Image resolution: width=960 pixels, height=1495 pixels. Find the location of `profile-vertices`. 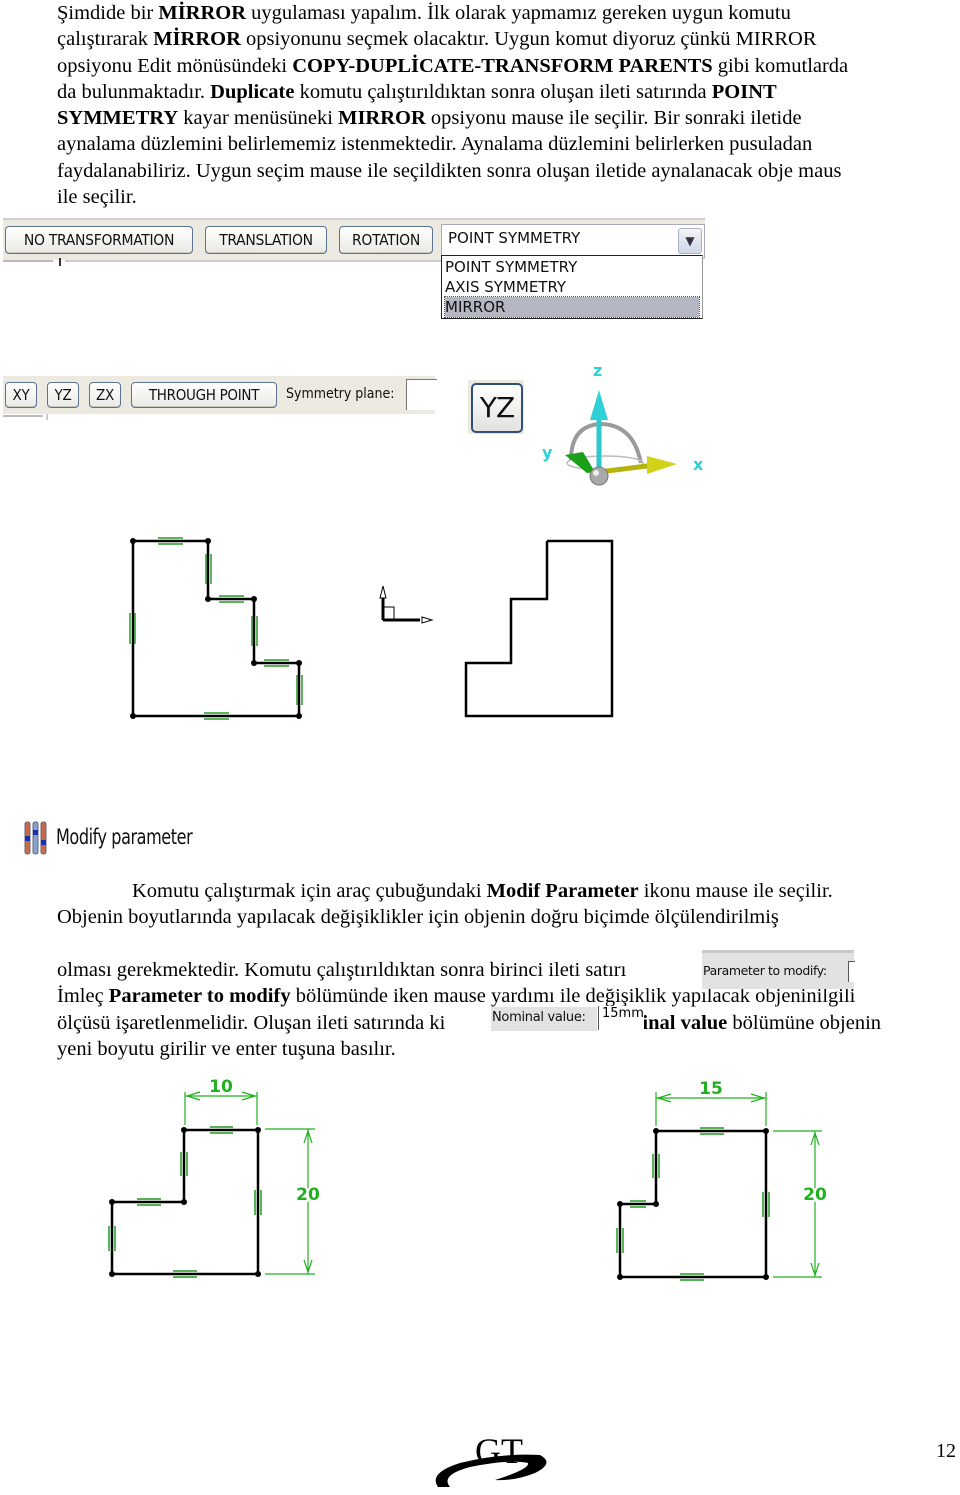

profile-vertices is located at coordinates (216, 628).